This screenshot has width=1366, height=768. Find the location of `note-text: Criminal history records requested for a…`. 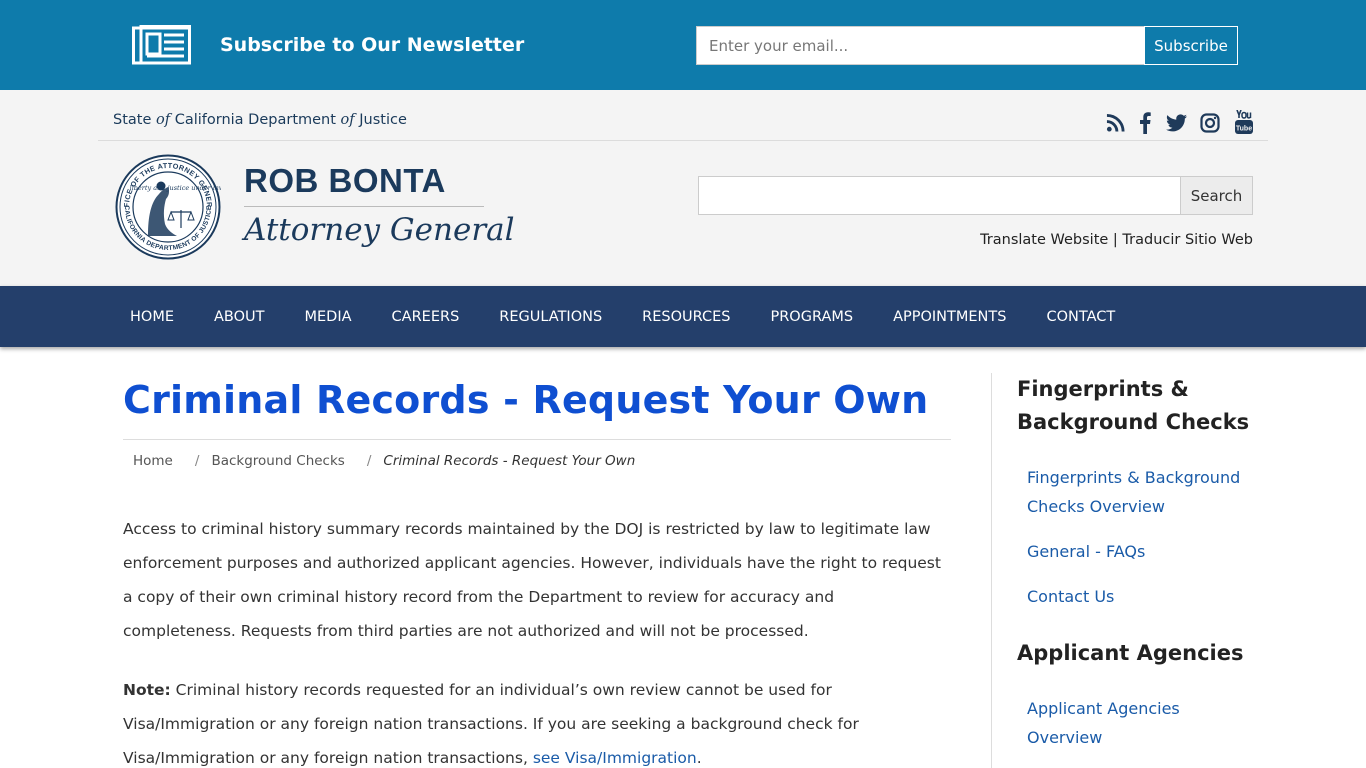

note-text: Criminal history records requested for a… is located at coordinates (491, 724).